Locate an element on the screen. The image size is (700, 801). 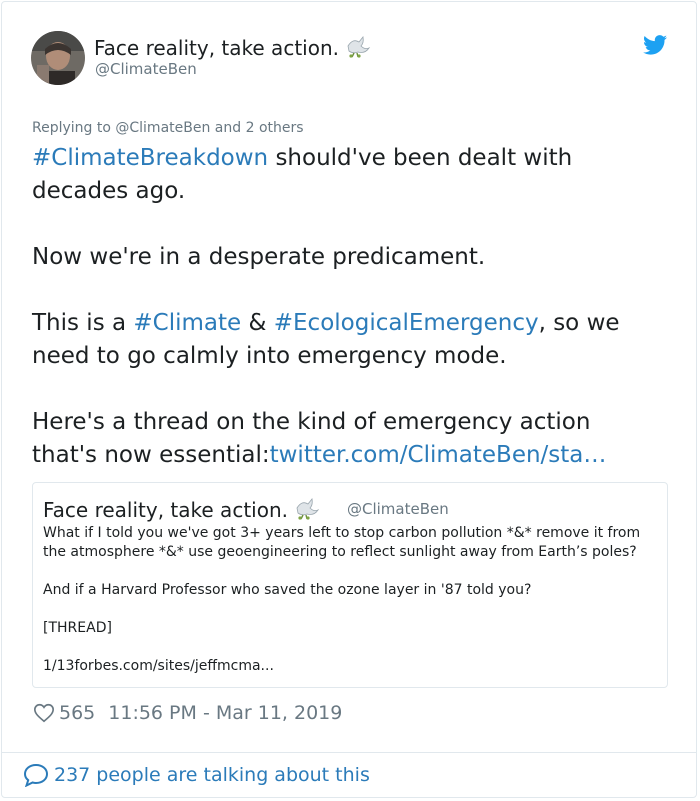
talking-about-text: 237 people are talking about this is located at coordinates (212, 775).